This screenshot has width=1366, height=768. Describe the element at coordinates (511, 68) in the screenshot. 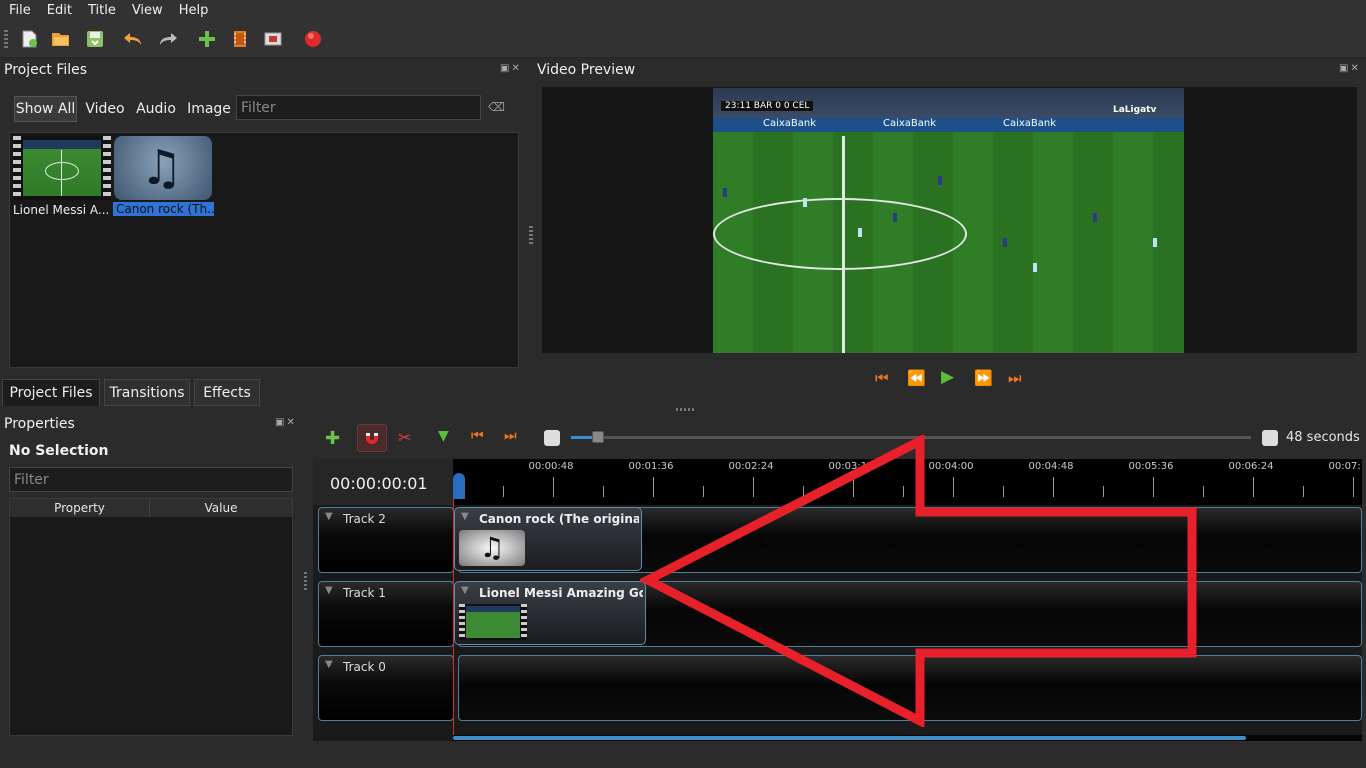

I see `project-files-dock-buttons: ▣✕` at that location.